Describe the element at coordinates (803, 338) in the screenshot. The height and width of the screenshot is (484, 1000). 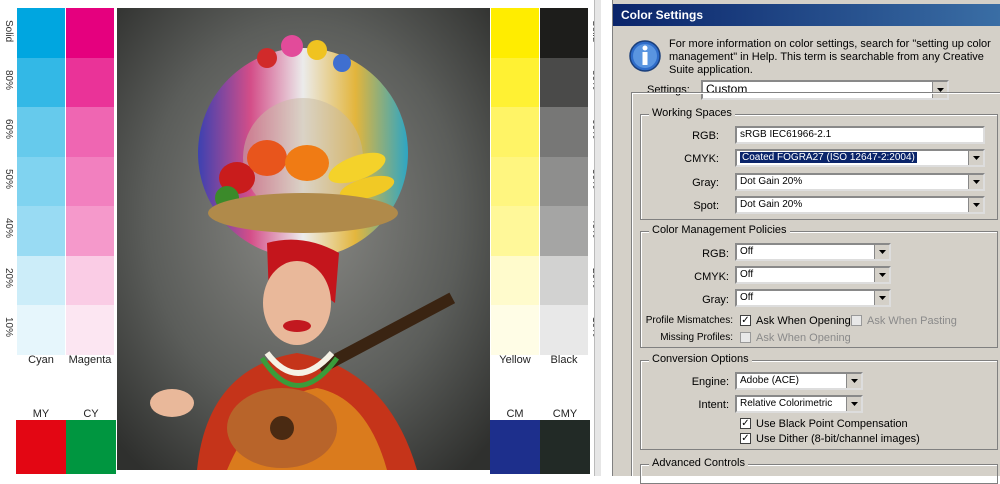
I see `missing-ask-opening-label: Ask When Opening` at that location.